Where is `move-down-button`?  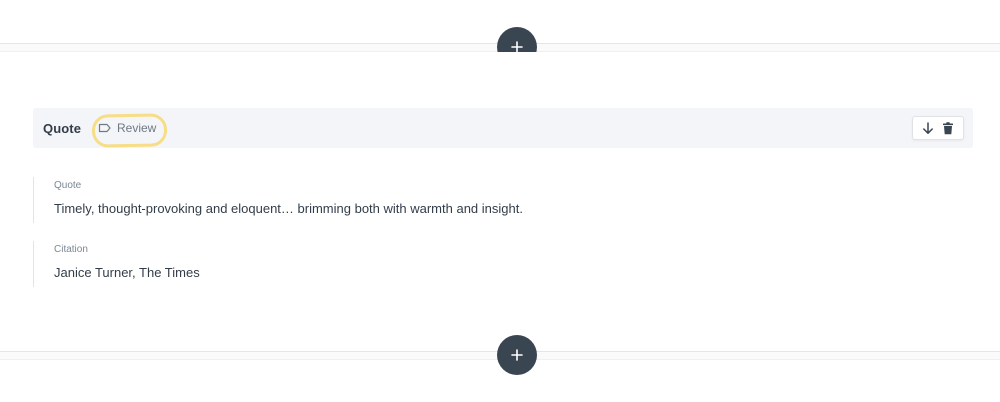 move-down-button is located at coordinates (928, 128).